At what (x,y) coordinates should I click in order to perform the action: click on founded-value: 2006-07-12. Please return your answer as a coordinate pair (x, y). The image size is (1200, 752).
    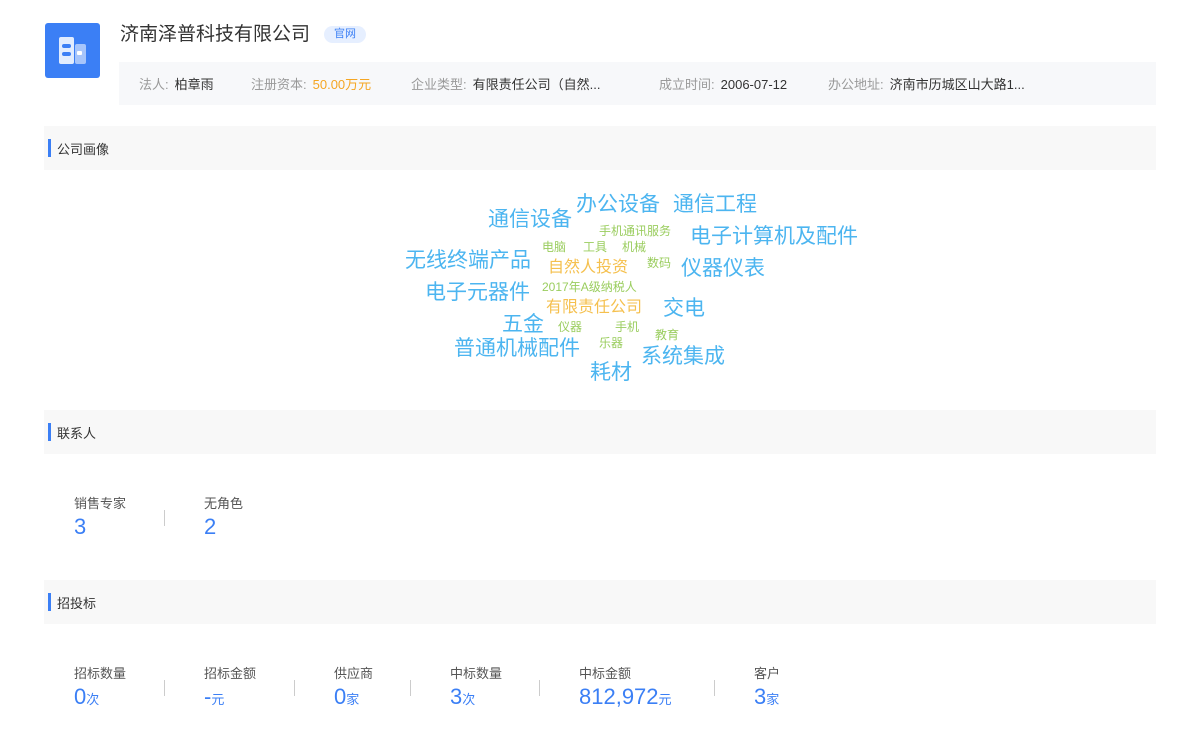
    Looking at the image, I should click on (754, 84).